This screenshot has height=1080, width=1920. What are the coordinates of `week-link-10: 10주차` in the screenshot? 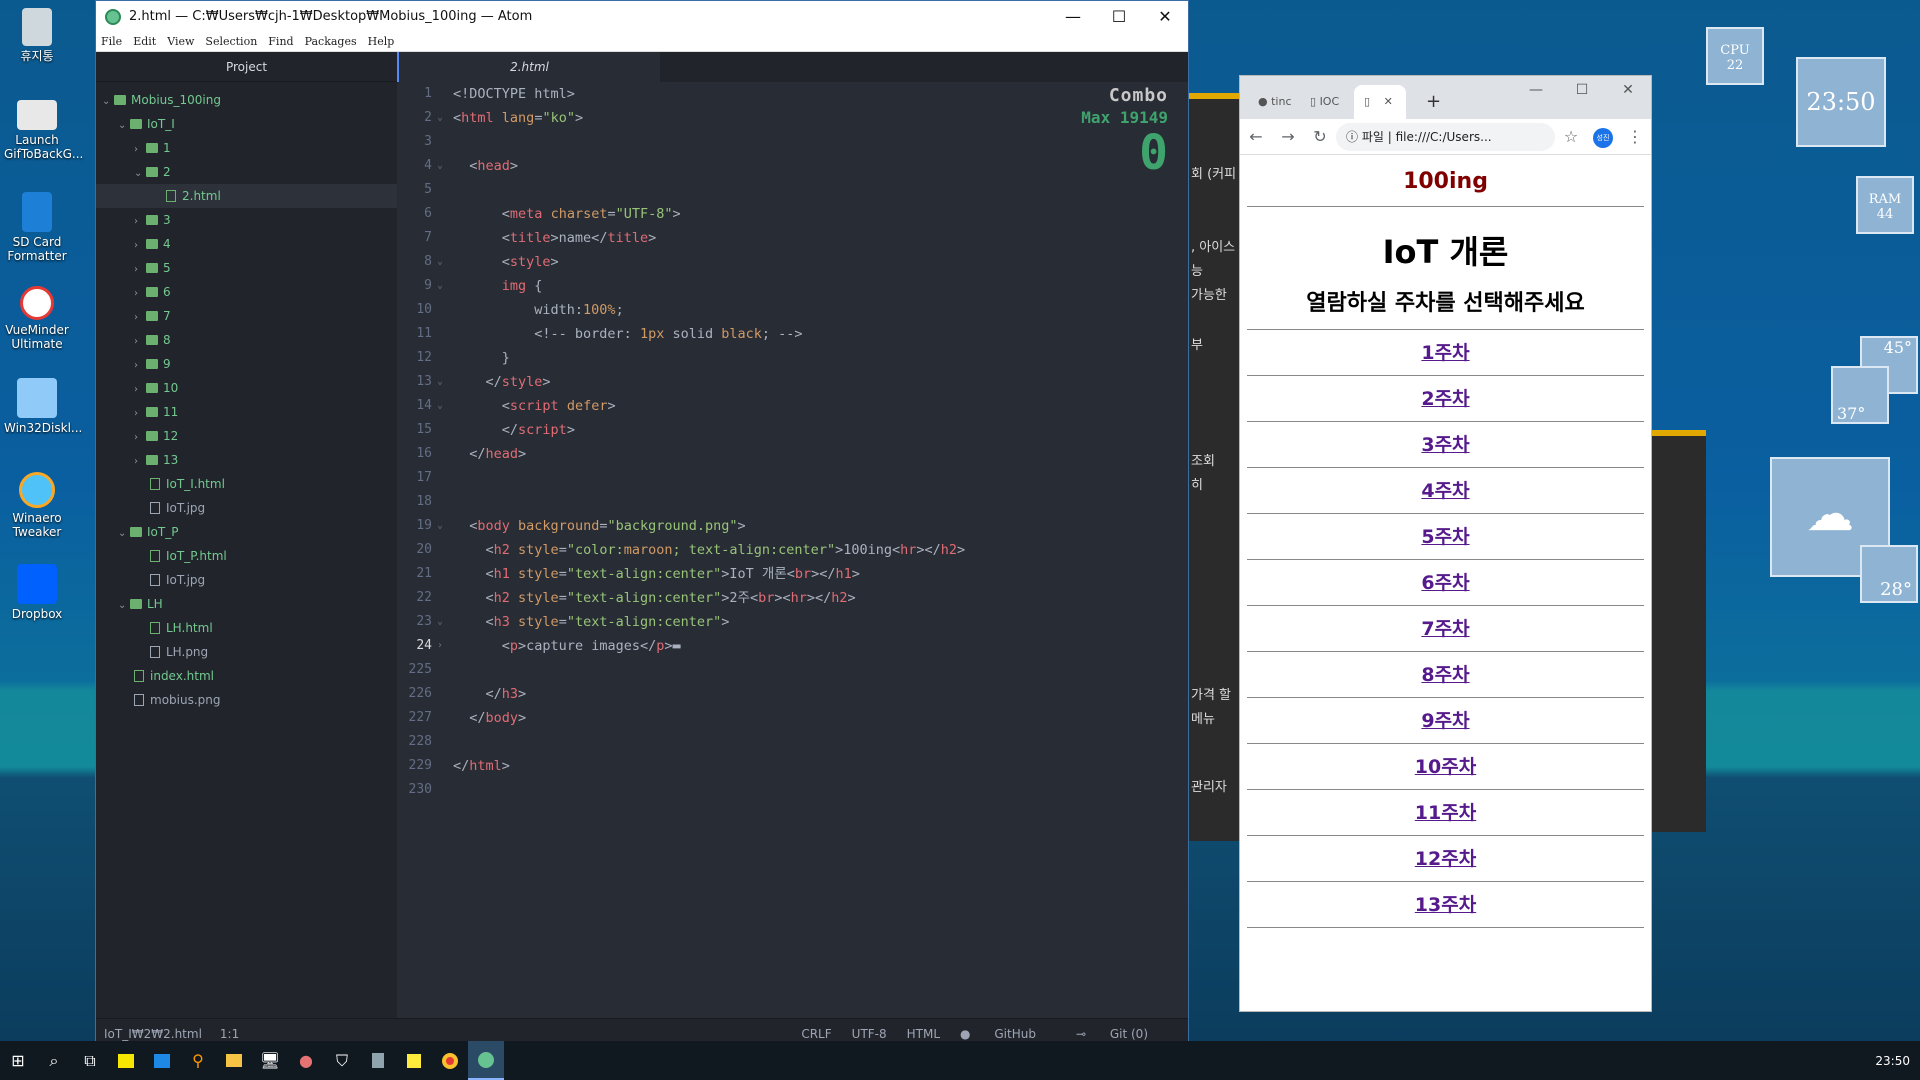 It's located at (1445, 767).